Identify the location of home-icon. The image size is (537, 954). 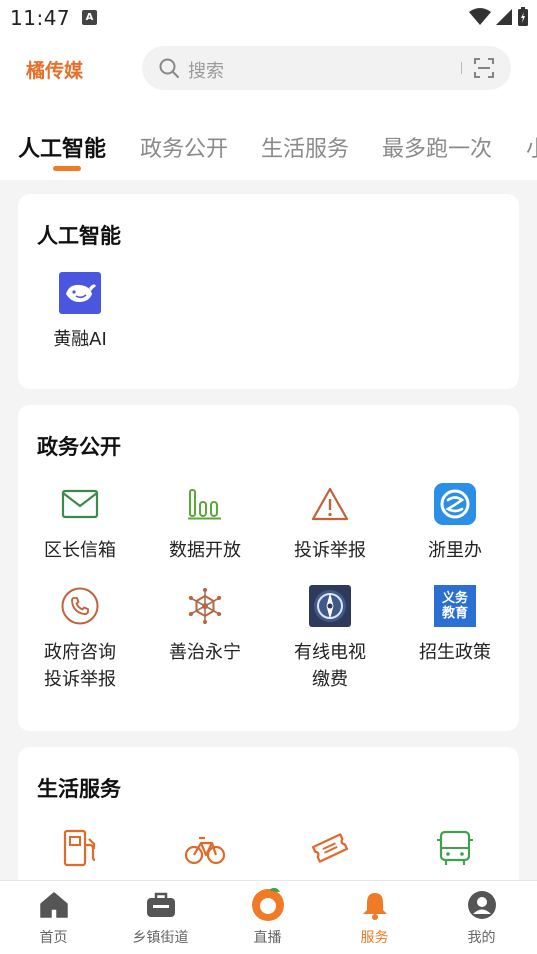
(54, 905).